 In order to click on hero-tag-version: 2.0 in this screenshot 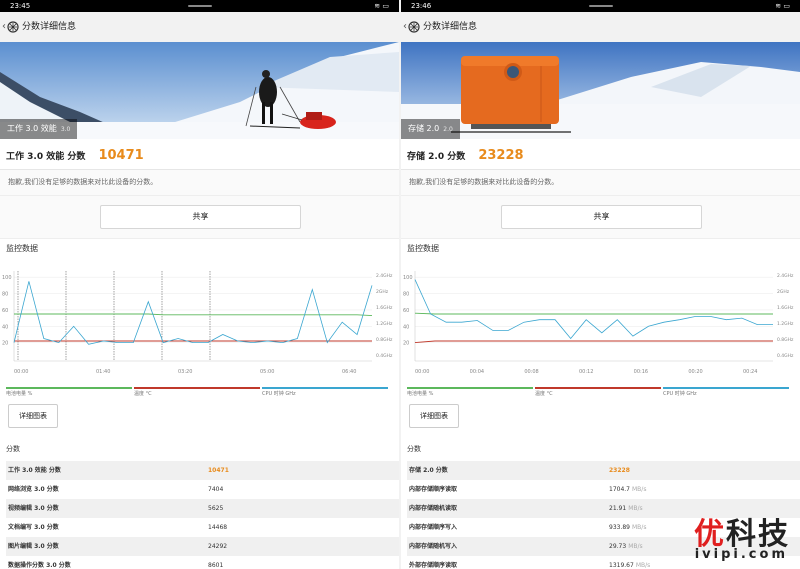, I will do `click(448, 129)`.